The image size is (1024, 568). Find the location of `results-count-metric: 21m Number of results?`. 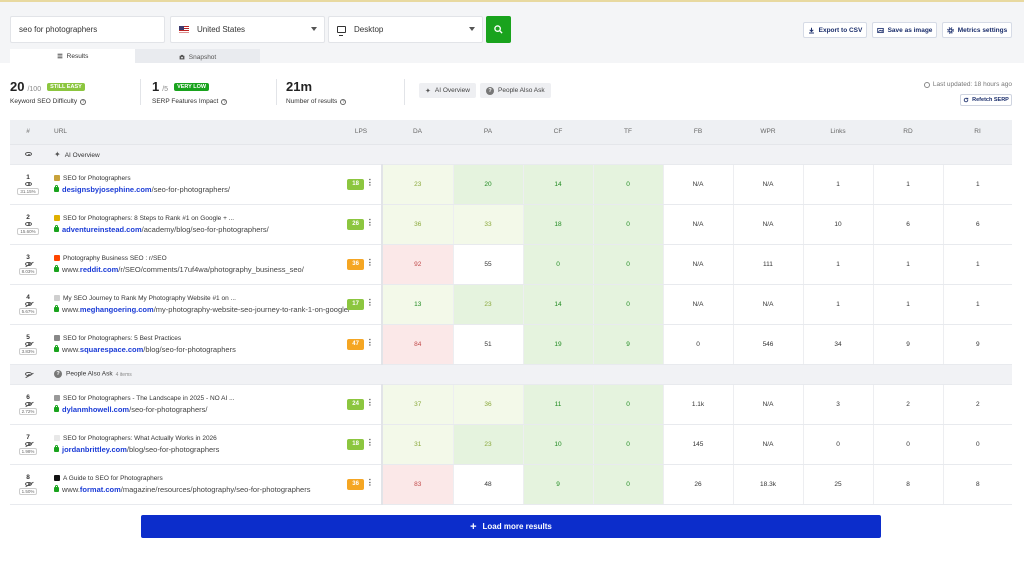

results-count-metric: 21m Number of results? is located at coordinates (316, 92).